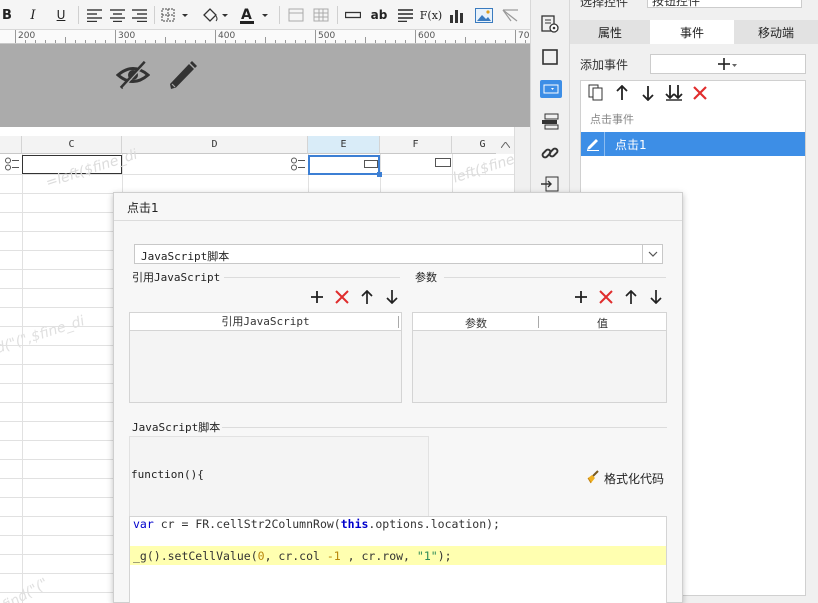 This screenshot has width=818, height=603. Describe the element at coordinates (694, 10) in the screenshot. I see `widget-select-row: 选择控件 按钮控件` at that location.